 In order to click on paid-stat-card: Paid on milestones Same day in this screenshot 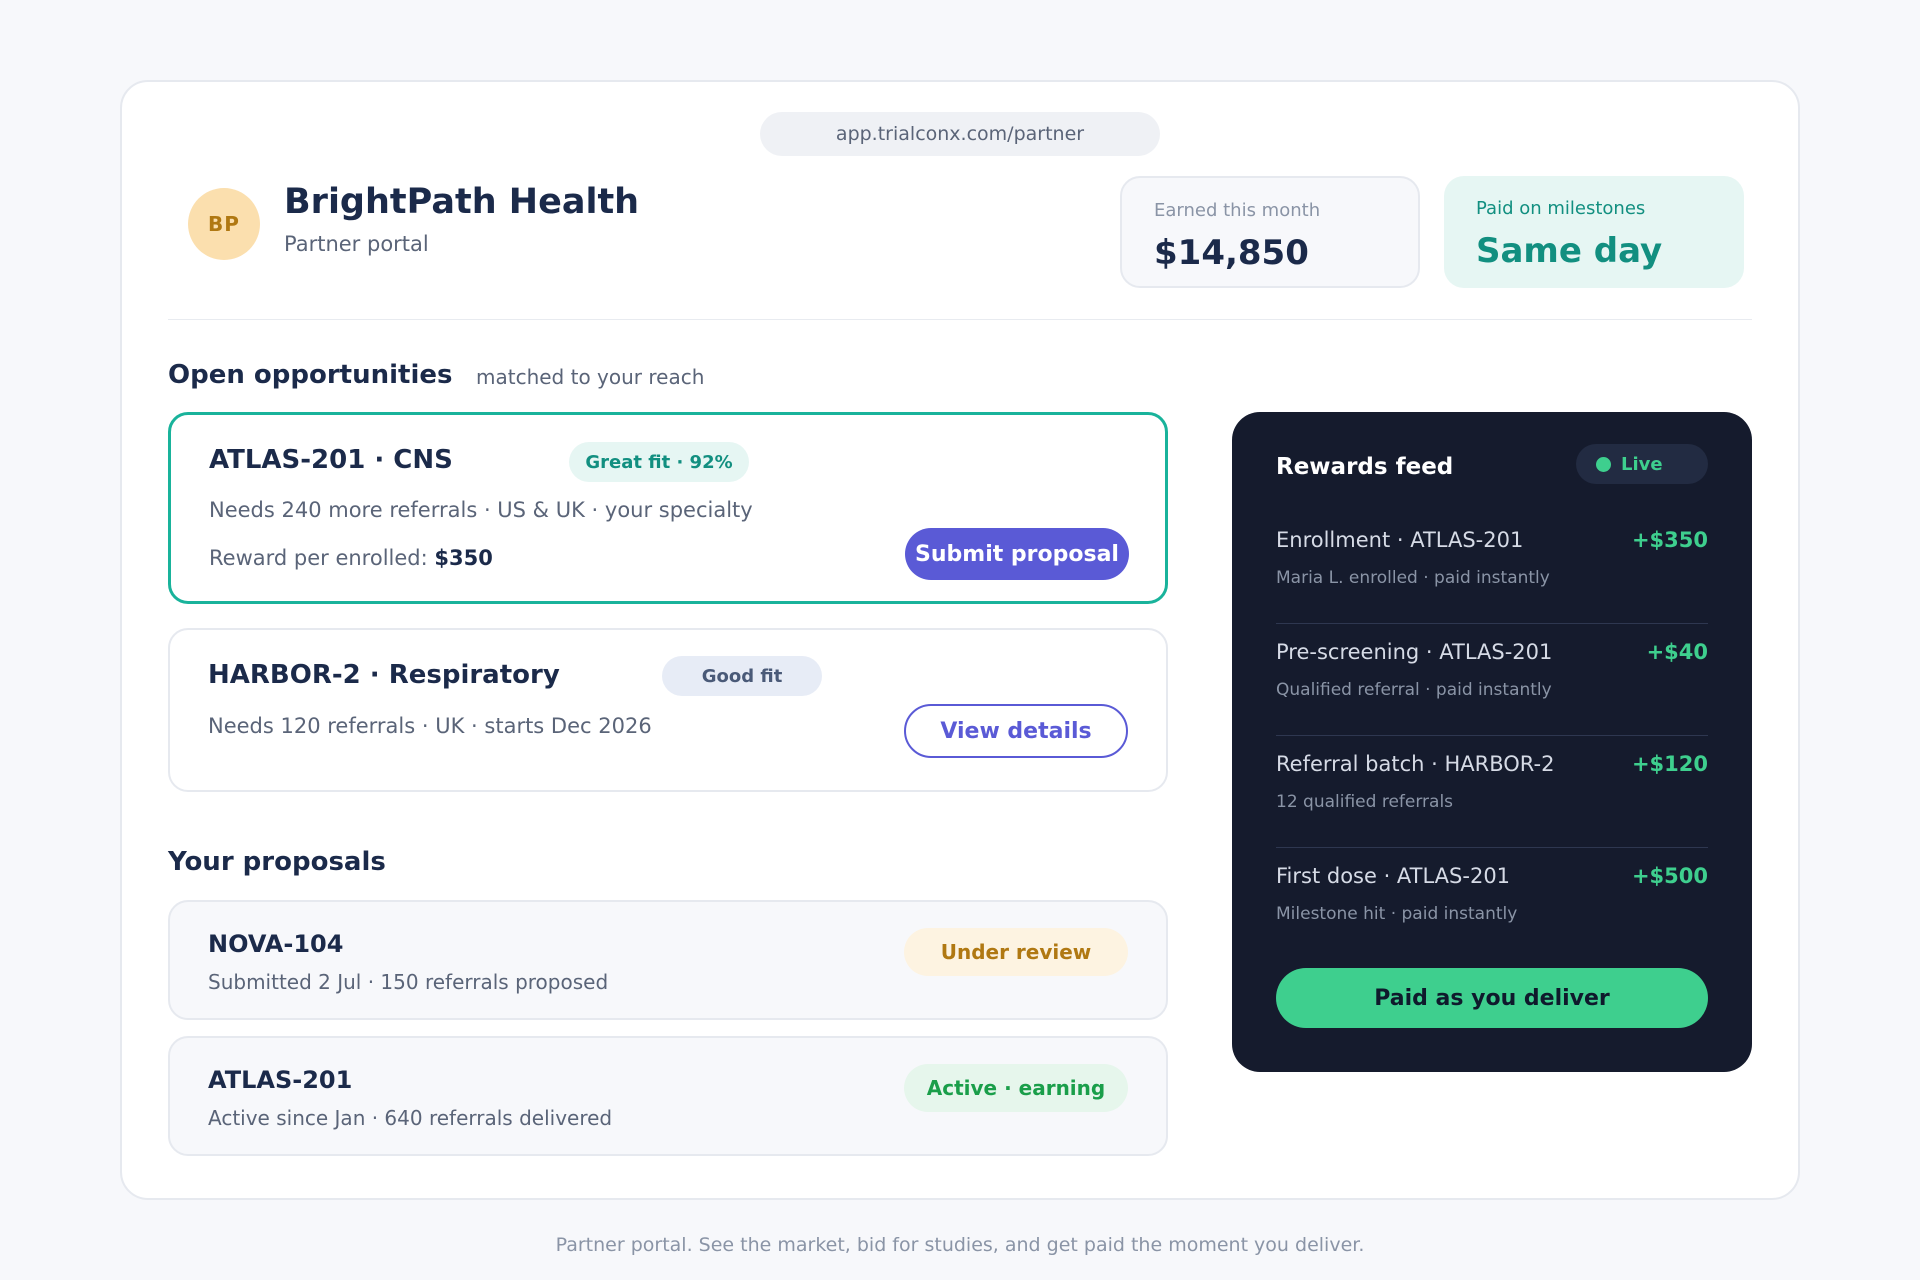, I will do `click(1594, 232)`.